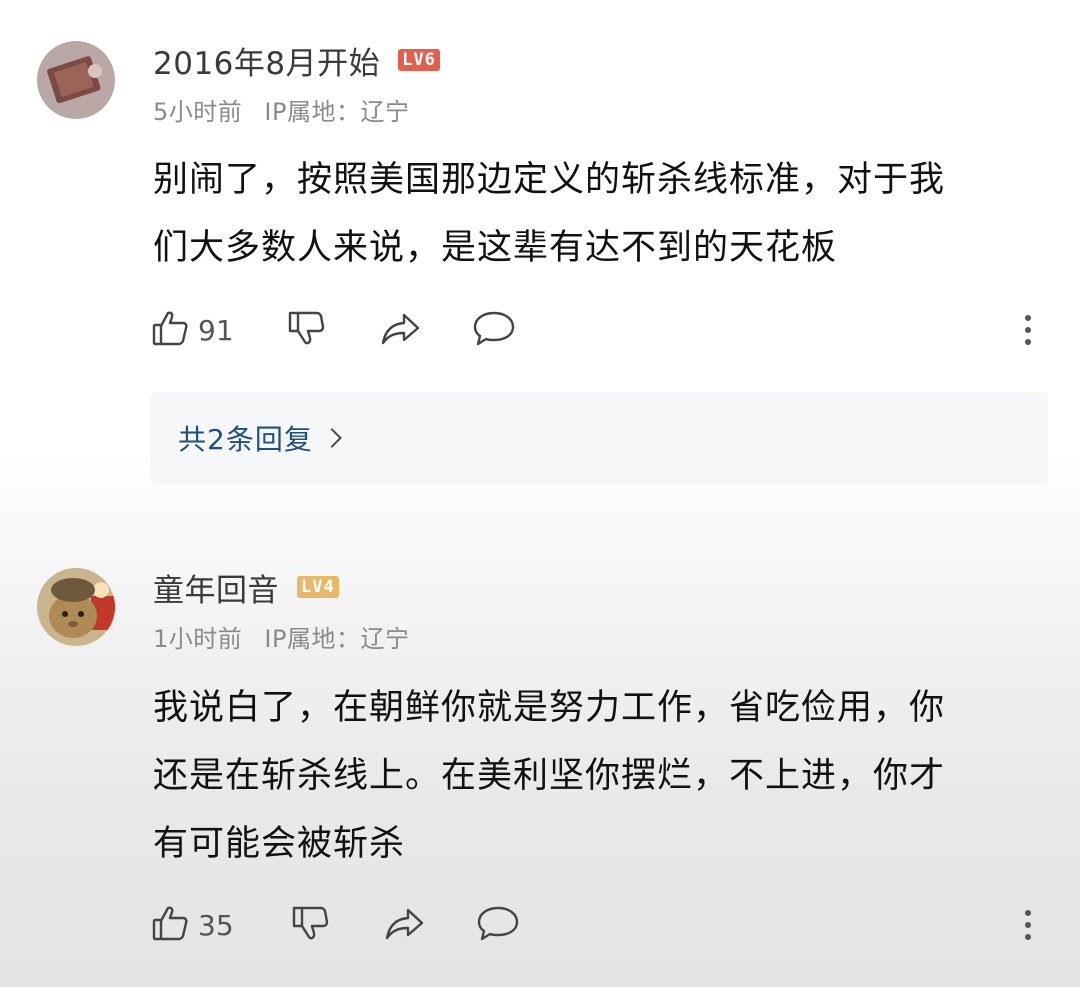  I want to click on post-time: 5小时前, so click(198, 112).